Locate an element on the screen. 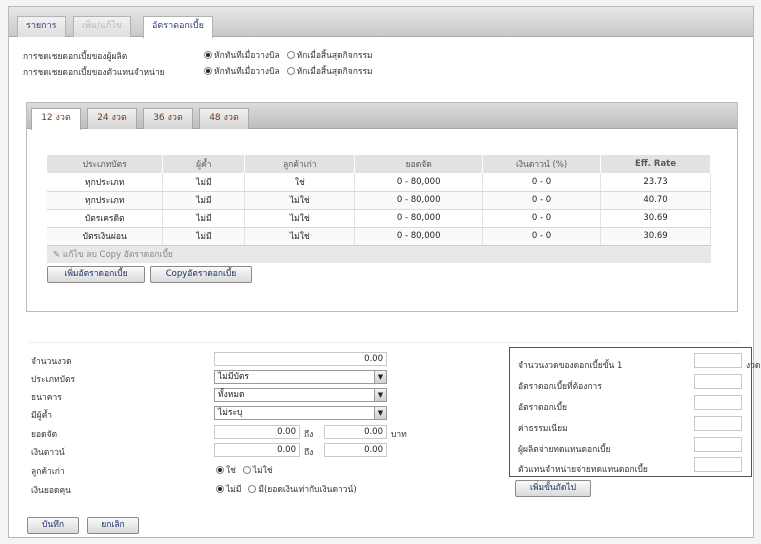 The height and width of the screenshot is (544, 761). step-unit: งวด is located at coordinates (753, 366).